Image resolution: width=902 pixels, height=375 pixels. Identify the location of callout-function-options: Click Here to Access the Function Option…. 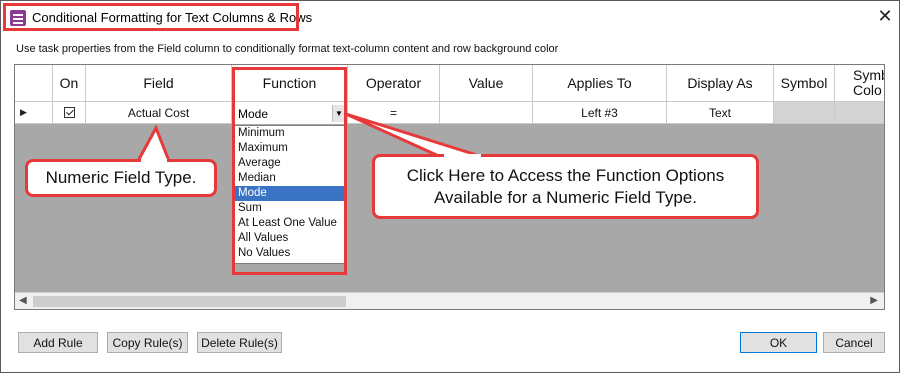
(565, 186).